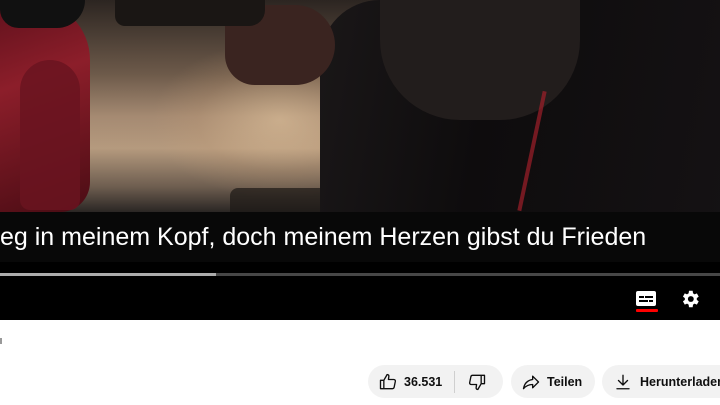 The height and width of the screenshot is (405, 720). I want to click on like-dislike-group: 36.531, so click(435, 381).